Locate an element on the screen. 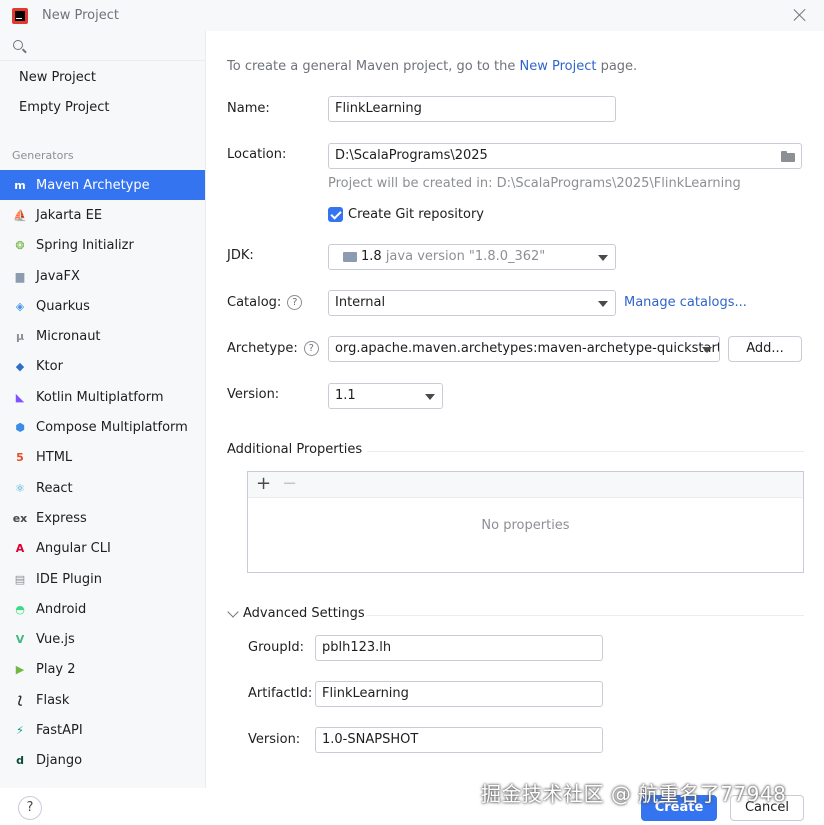  window-title: New Project is located at coordinates (80, 15).